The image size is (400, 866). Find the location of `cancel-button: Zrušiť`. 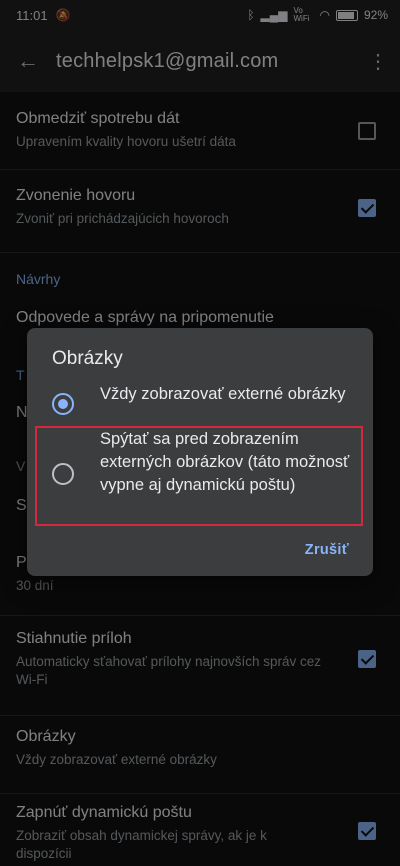

cancel-button: Zrušiť is located at coordinates (327, 550).